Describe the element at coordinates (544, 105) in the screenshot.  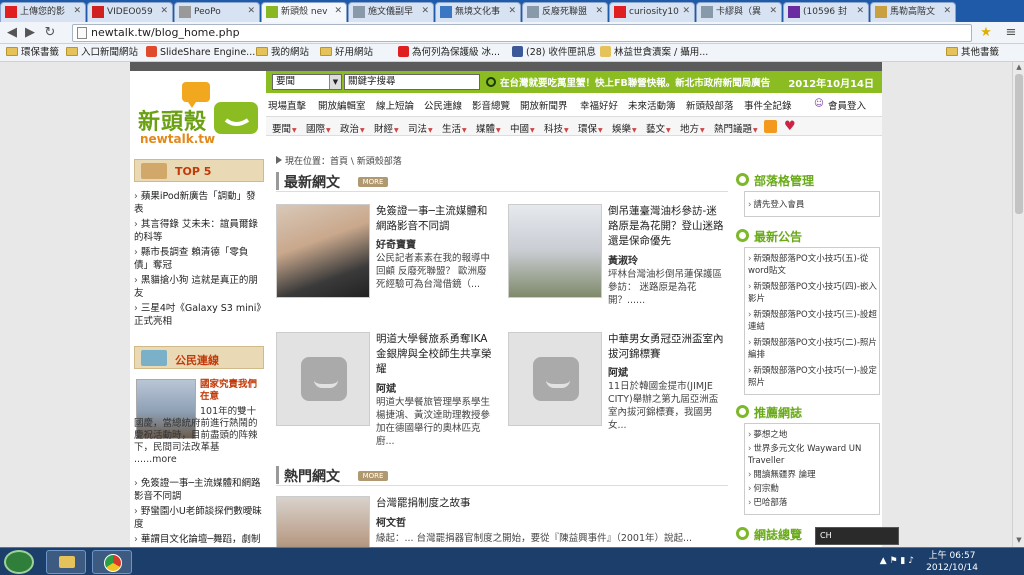
I see `nav-item: 開放新聞界` at that location.